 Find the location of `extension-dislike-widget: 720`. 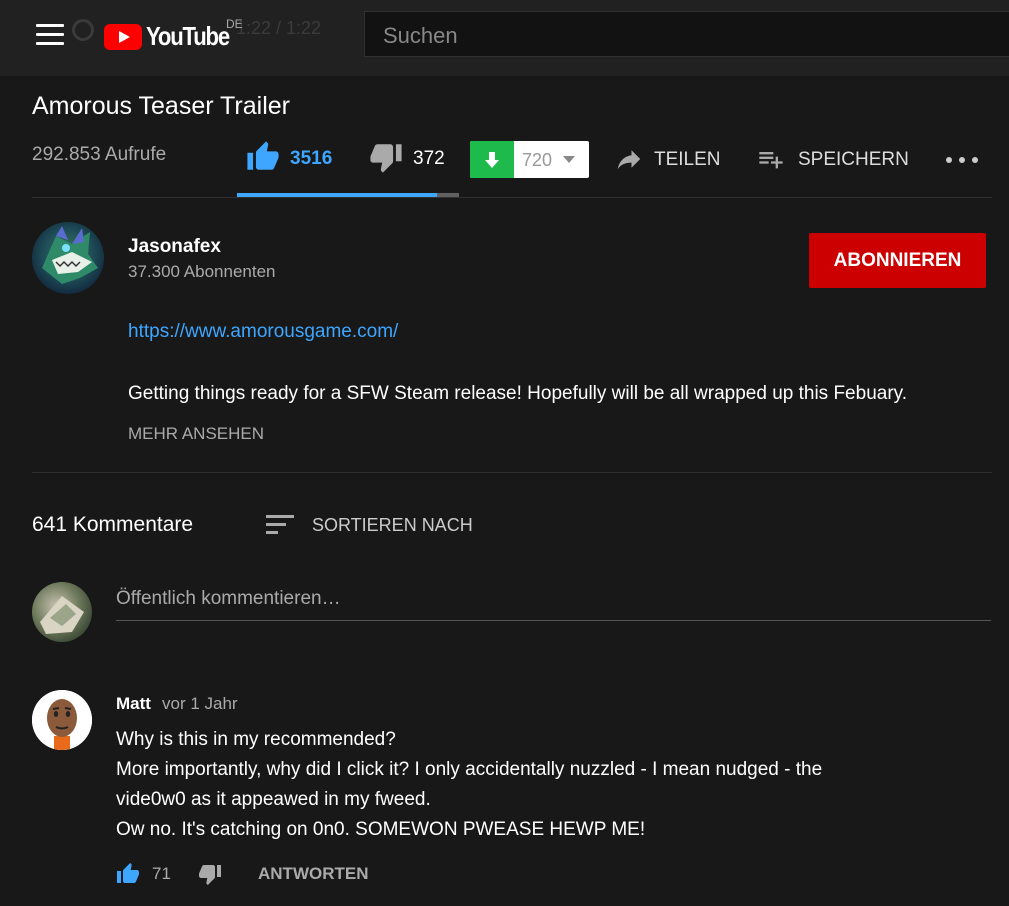

extension-dislike-widget: 720 is located at coordinates (529, 159).